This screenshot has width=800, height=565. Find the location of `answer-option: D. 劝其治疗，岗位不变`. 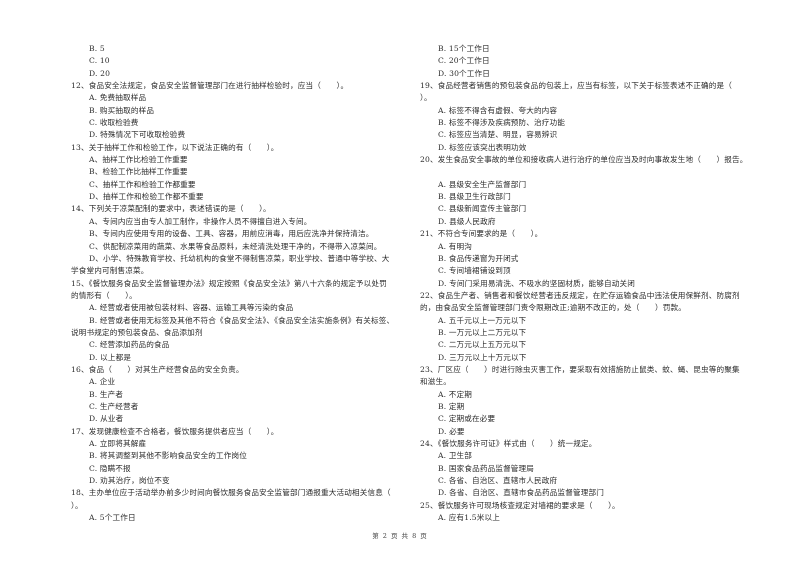

answer-option: D. 劝其治疗，岗位不变 is located at coordinates (129, 481).